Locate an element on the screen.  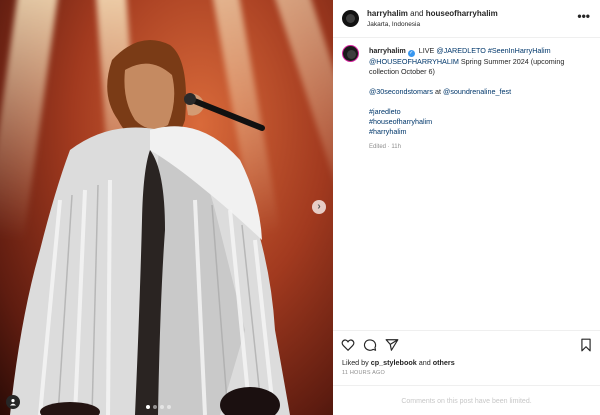
username-link: harryhalim is located at coordinates (387, 13).